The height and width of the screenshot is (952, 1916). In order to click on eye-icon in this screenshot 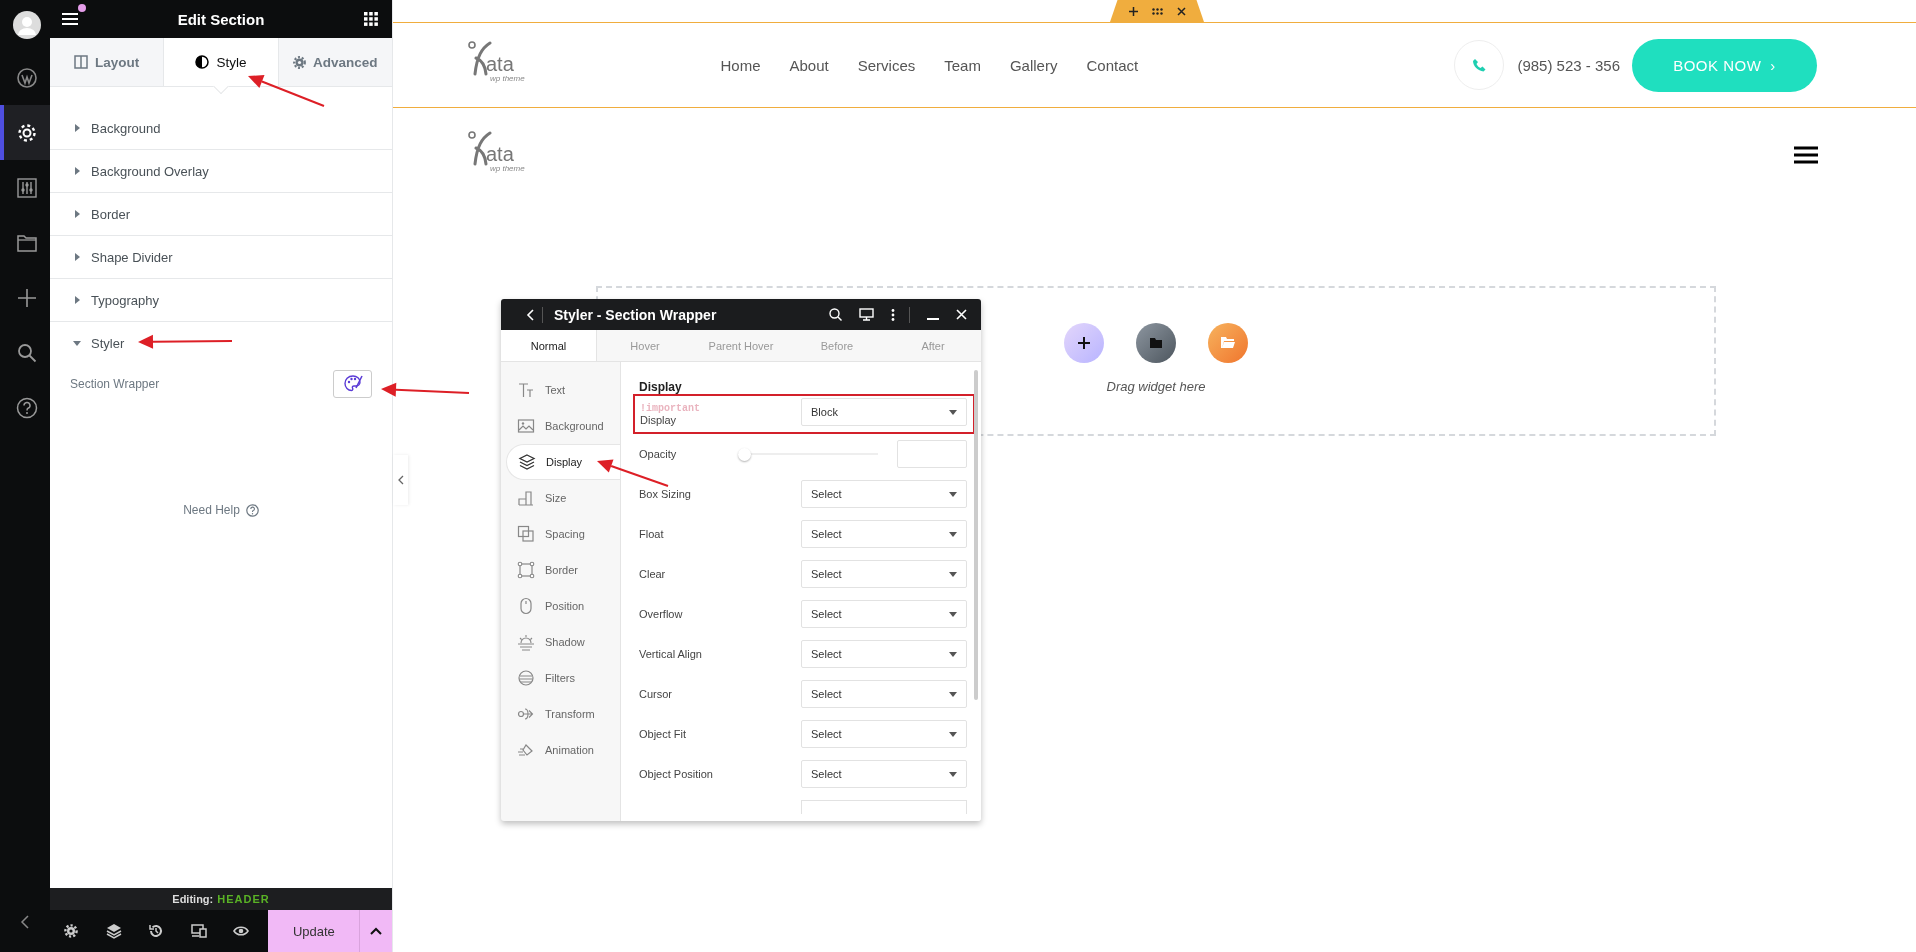, I will do `click(241, 931)`.